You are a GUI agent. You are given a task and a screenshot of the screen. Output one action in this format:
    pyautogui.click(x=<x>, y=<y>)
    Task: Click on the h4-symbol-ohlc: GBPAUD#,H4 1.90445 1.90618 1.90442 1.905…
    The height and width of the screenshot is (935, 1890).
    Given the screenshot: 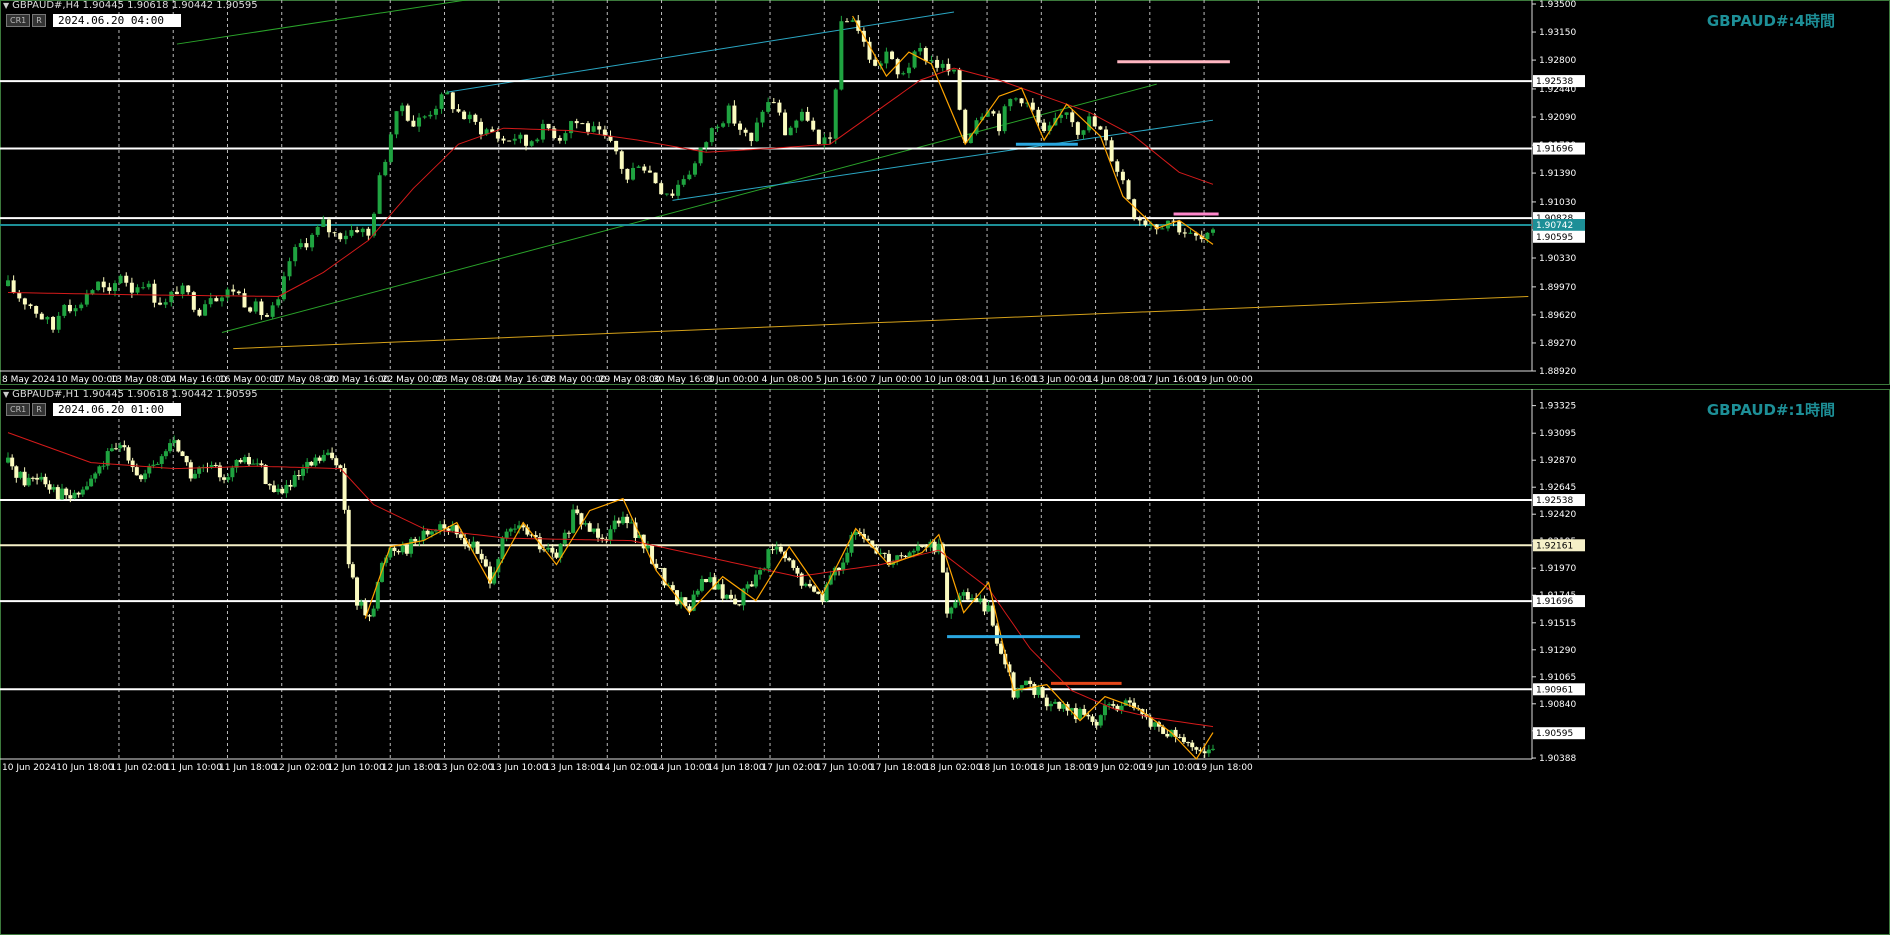 What is the action you would take?
    pyautogui.click(x=135, y=5)
    